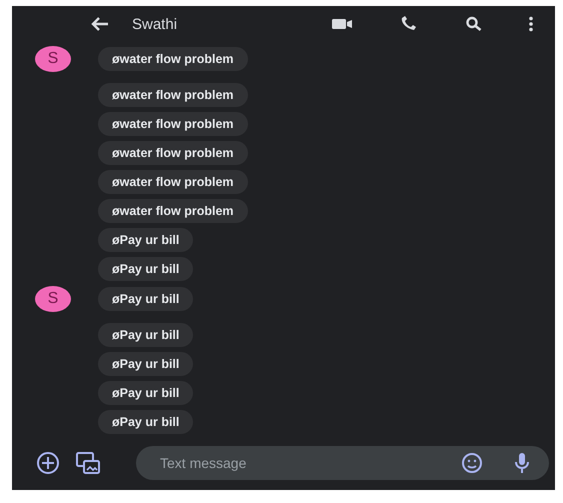  What do you see at coordinates (472, 463) in the screenshot?
I see `emoji-icon` at bounding box center [472, 463].